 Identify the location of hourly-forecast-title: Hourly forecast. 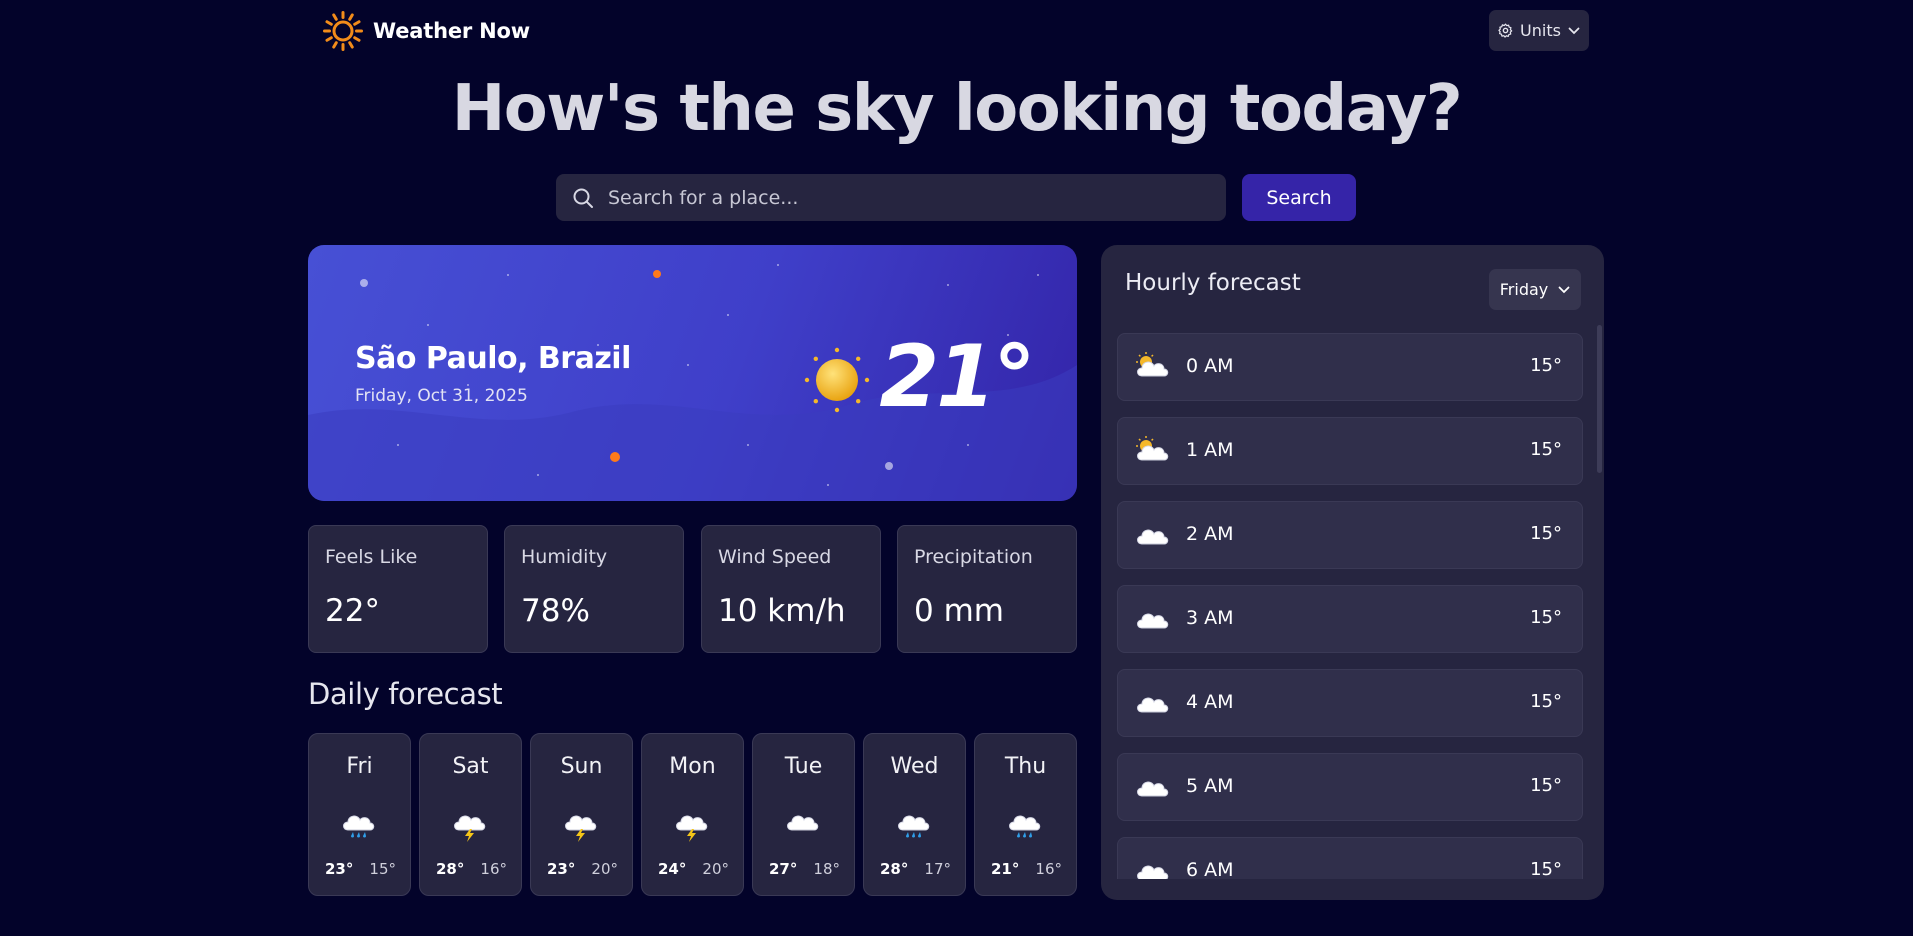
(1213, 283).